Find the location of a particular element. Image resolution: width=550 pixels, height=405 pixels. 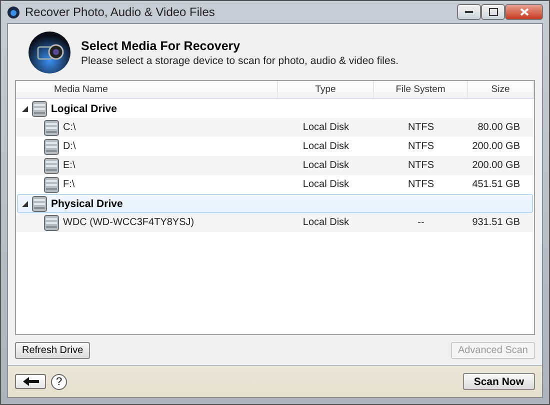

column-header: File System is located at coordinates (421, 89).